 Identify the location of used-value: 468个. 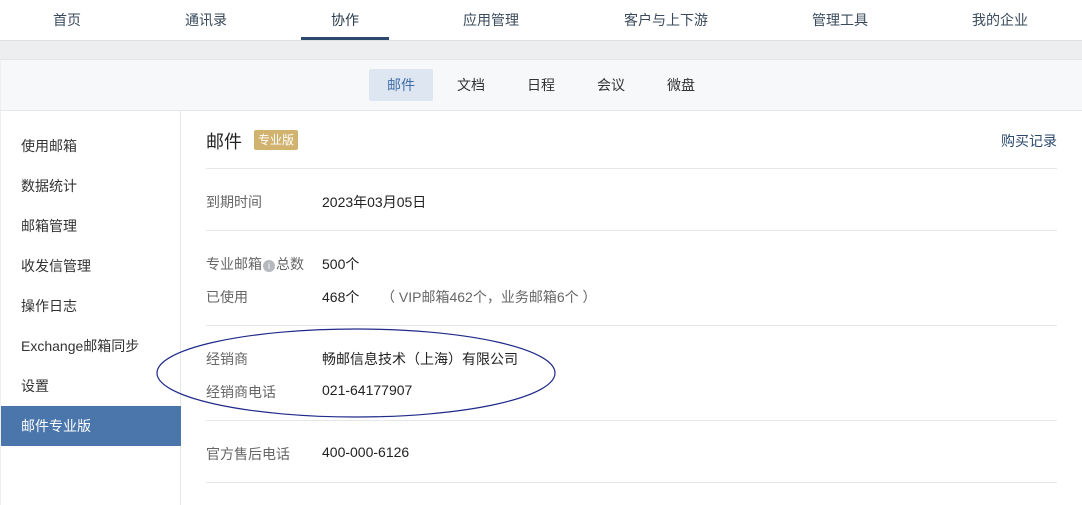
(341, 297).